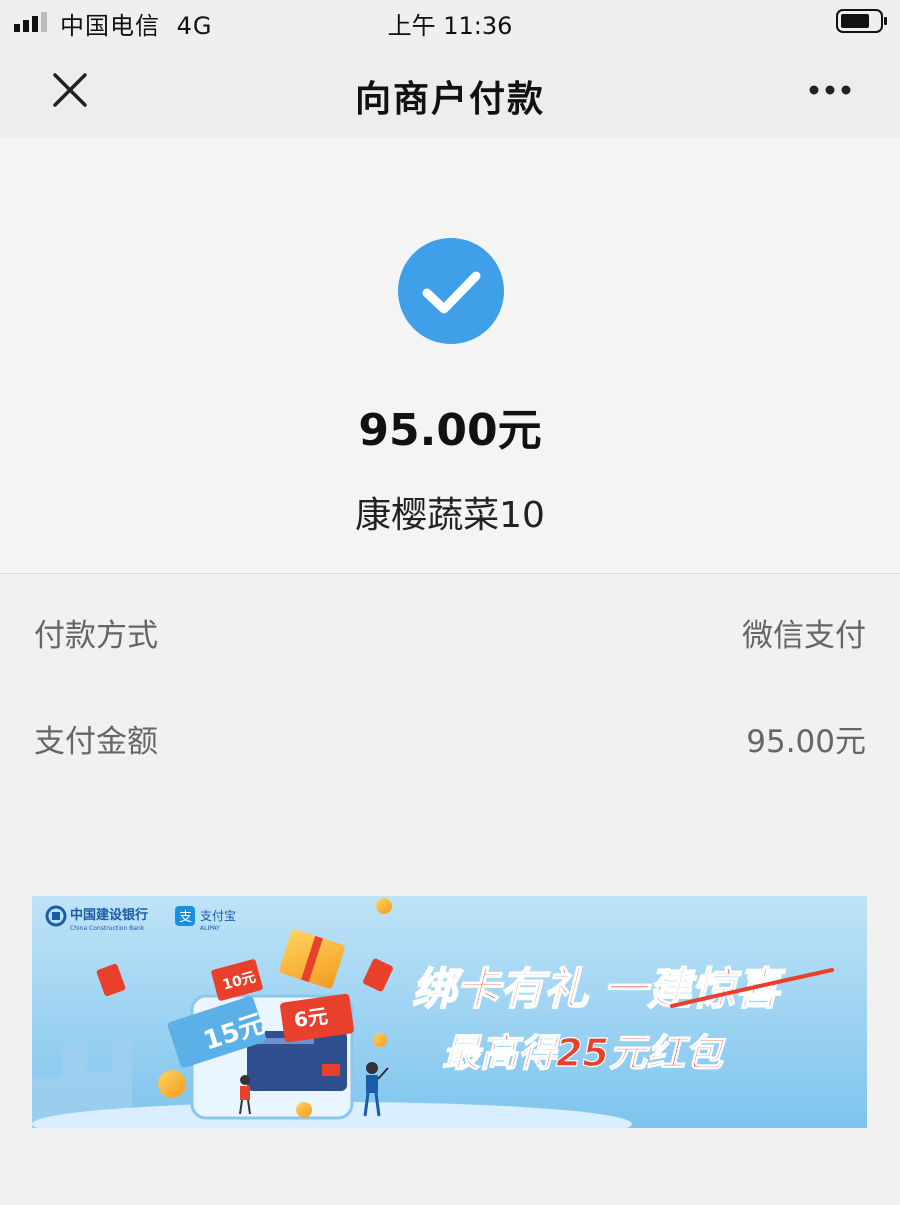 Image resolution: width=900 pixels, height=1205 pixels. Describe the element at coordinates (96, 742) in the screenshot. I see `paid-amount-label: 支付金额` at that location.